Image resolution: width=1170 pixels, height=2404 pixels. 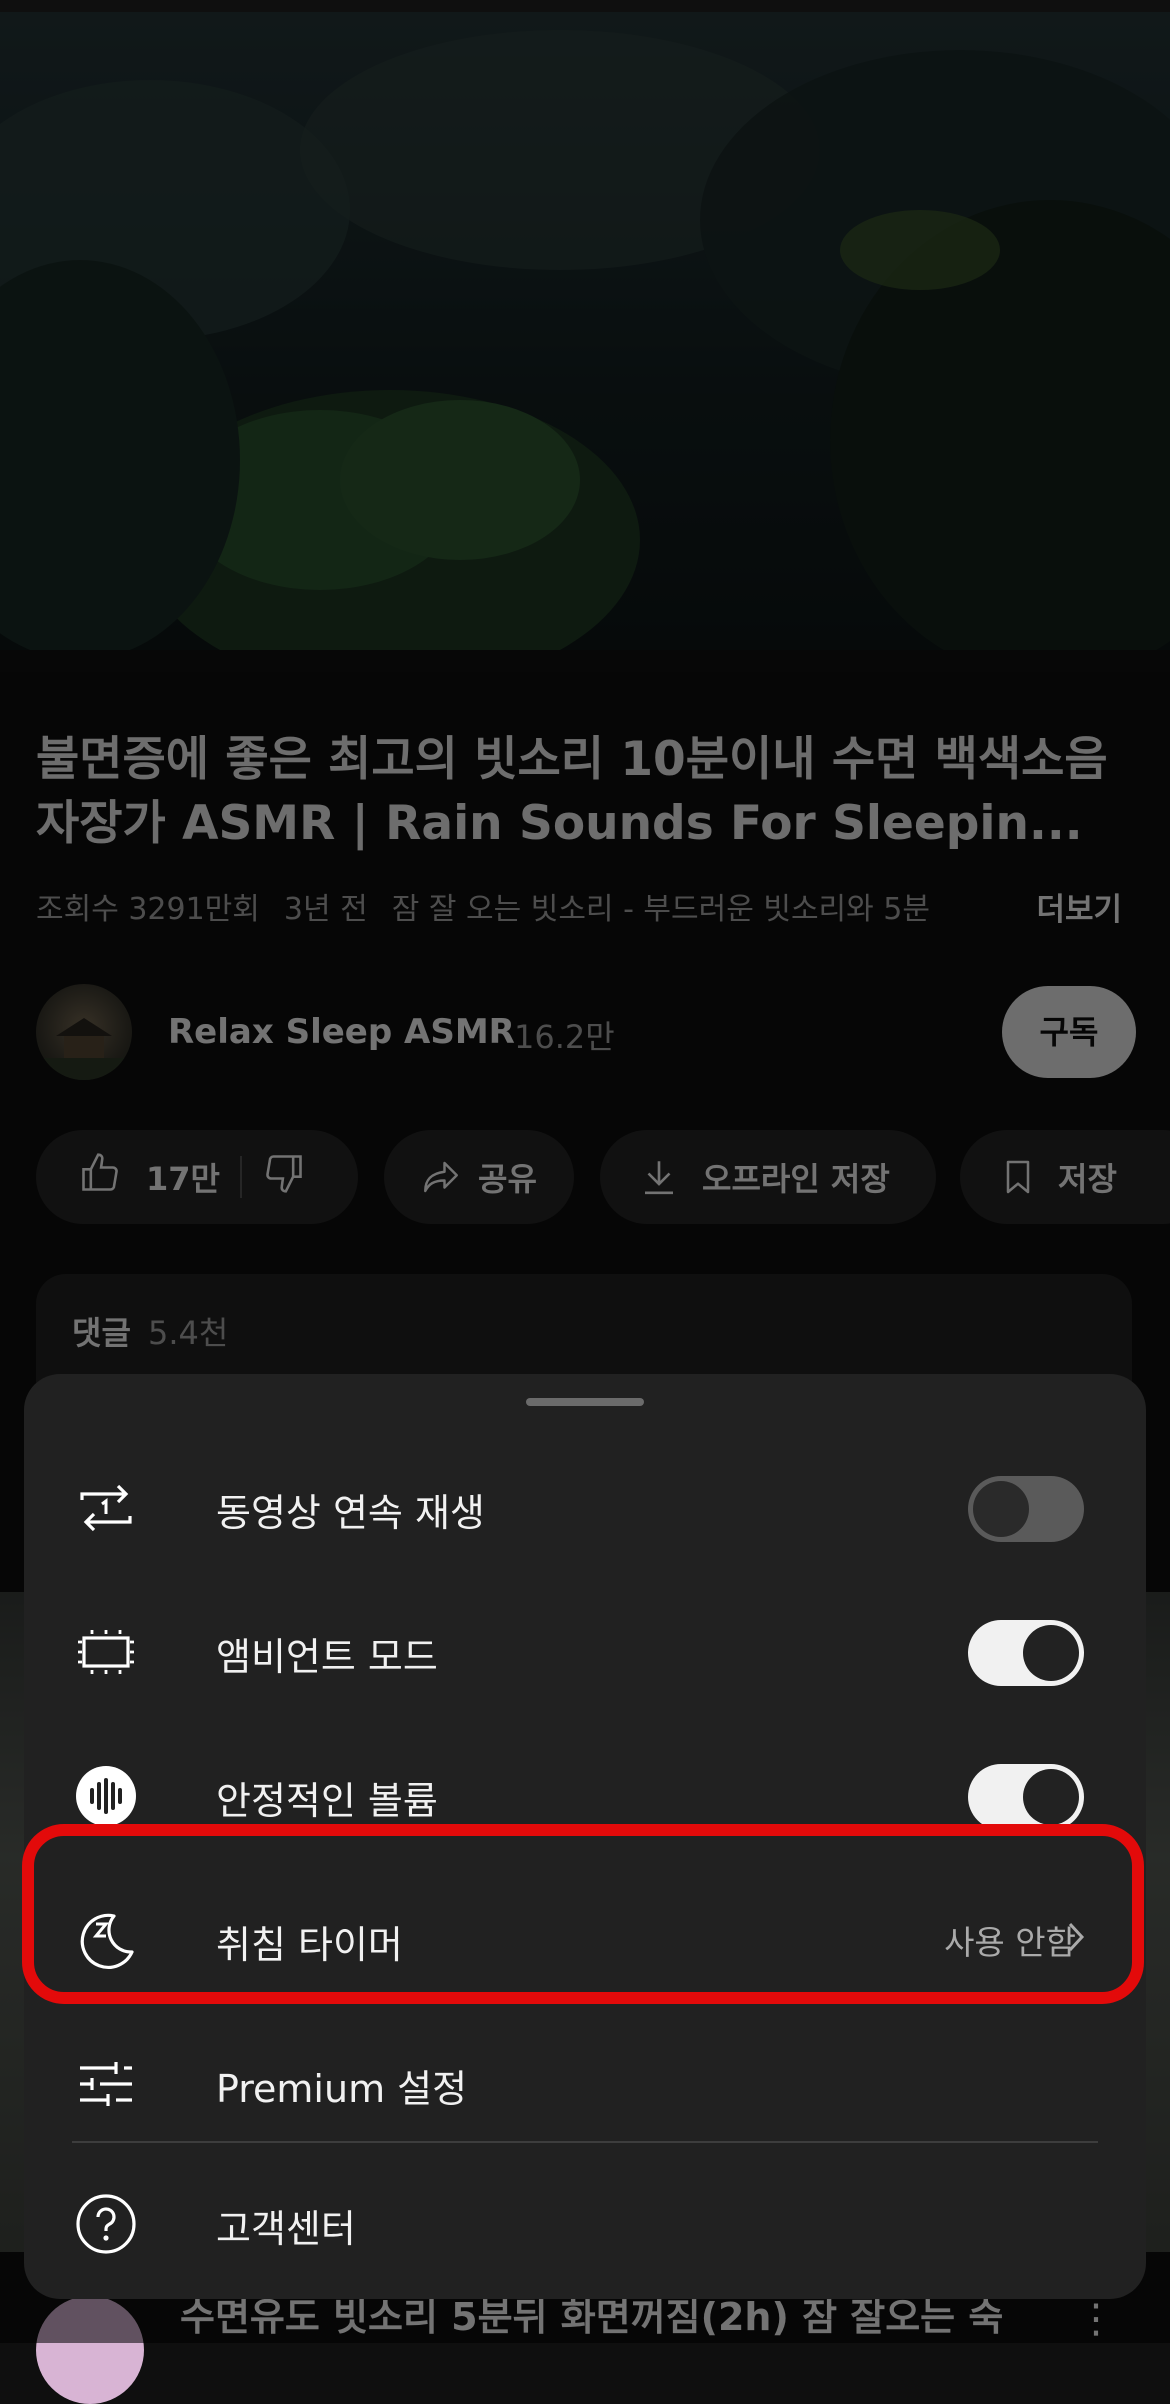 I want to click on setting-label: 앰비언트 모드, so click(x=327, y=1657).